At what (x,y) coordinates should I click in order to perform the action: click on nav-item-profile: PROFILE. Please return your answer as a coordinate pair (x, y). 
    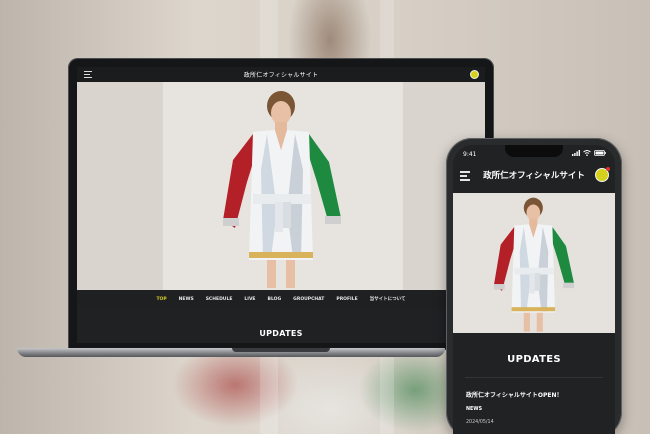
    Looking at the image, I should click on (346, 299).